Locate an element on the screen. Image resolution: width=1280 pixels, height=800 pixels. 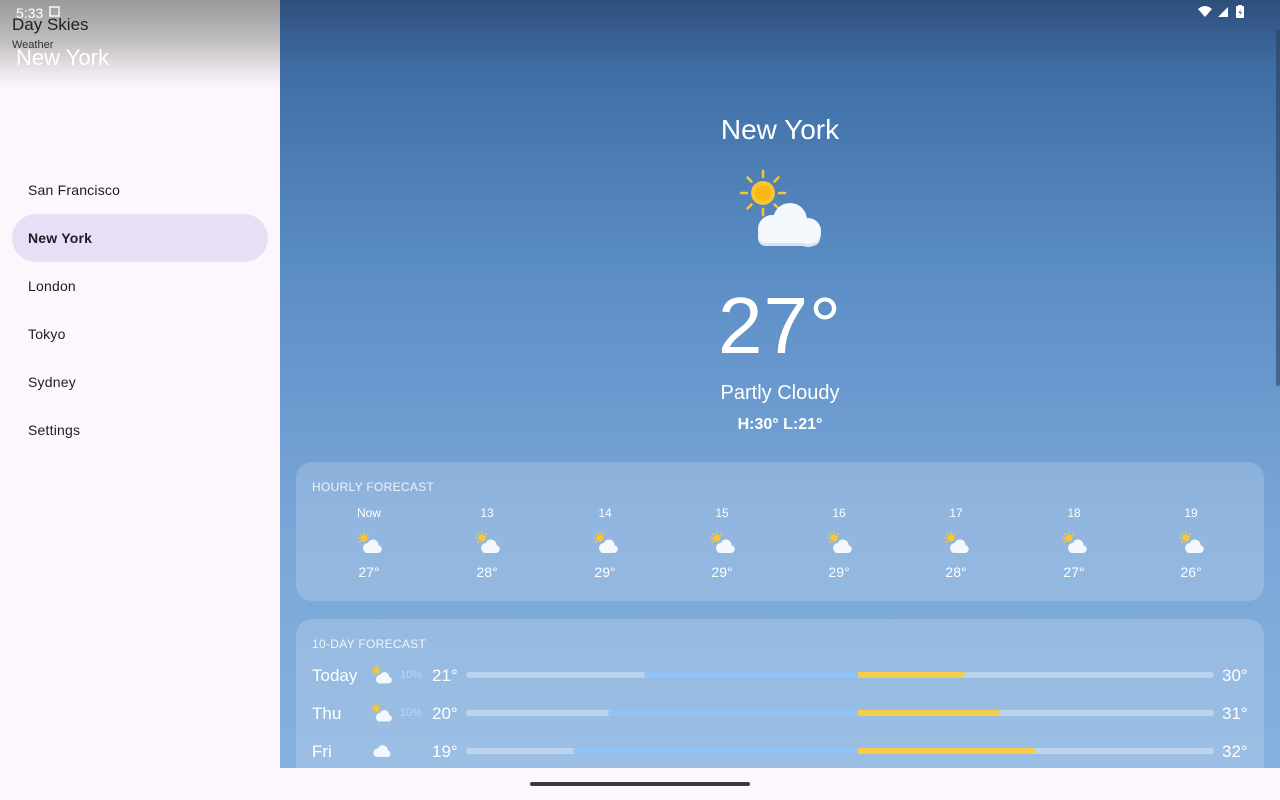
hourly-item: Now 27° is located at coordinates (369, 543).